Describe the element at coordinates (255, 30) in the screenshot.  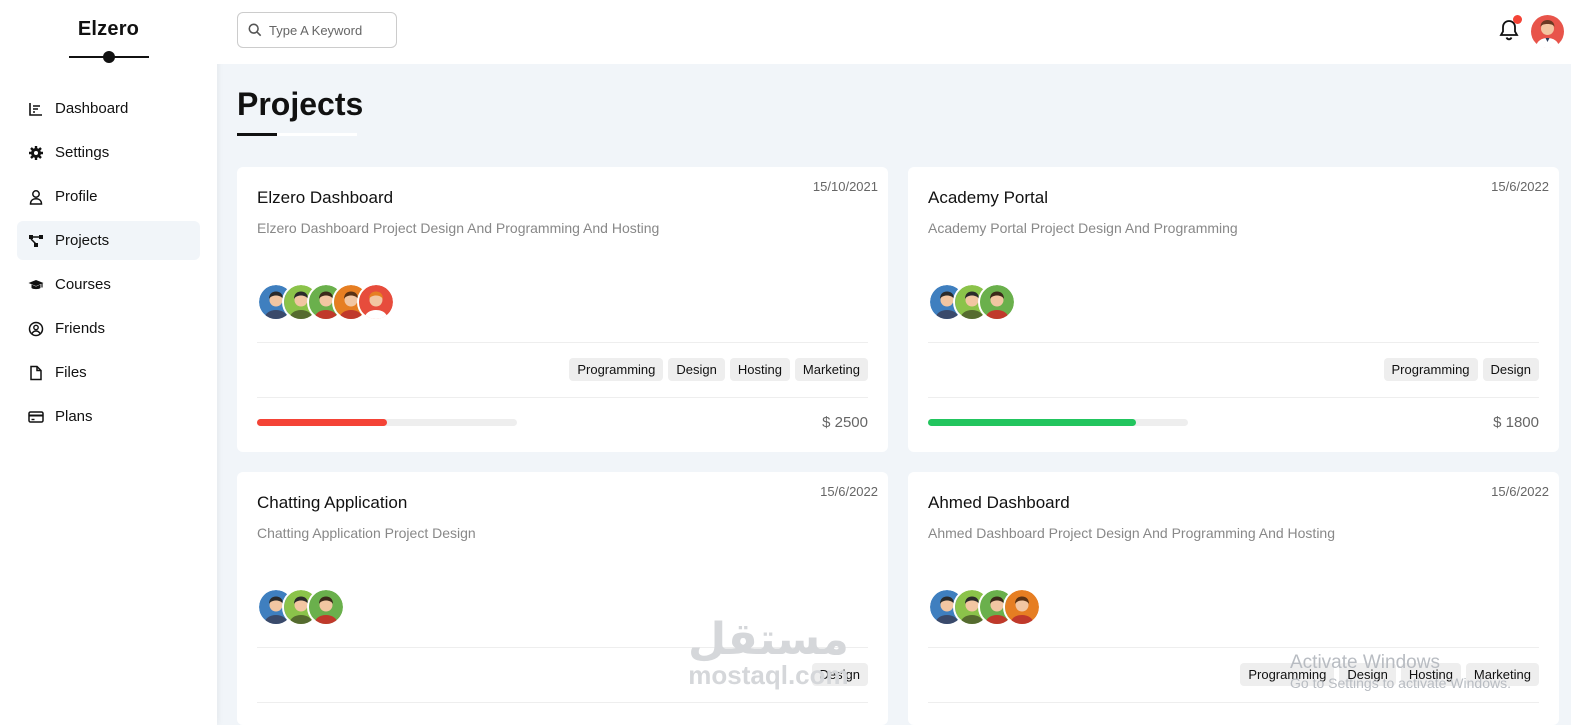
I see `search-icon` at that location.